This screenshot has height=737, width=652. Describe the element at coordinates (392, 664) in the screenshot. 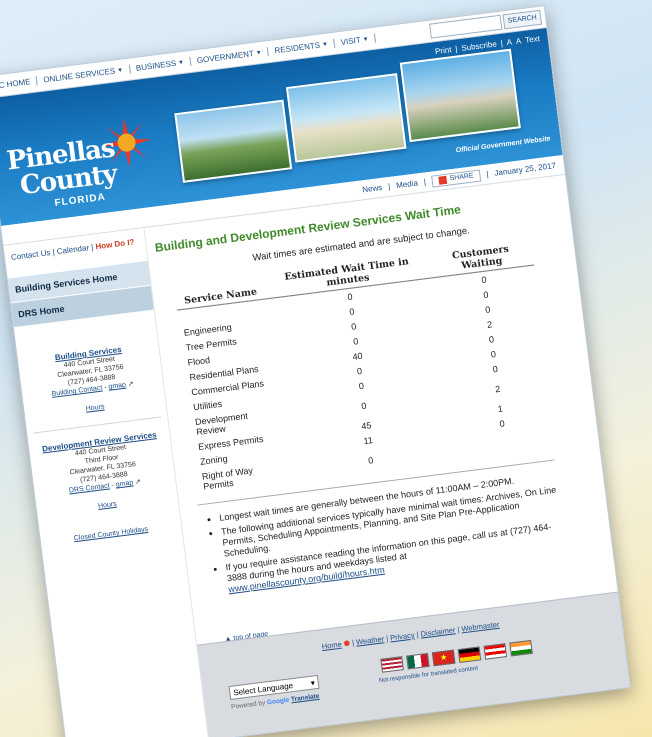

I see `us-flag-icon` at that location.